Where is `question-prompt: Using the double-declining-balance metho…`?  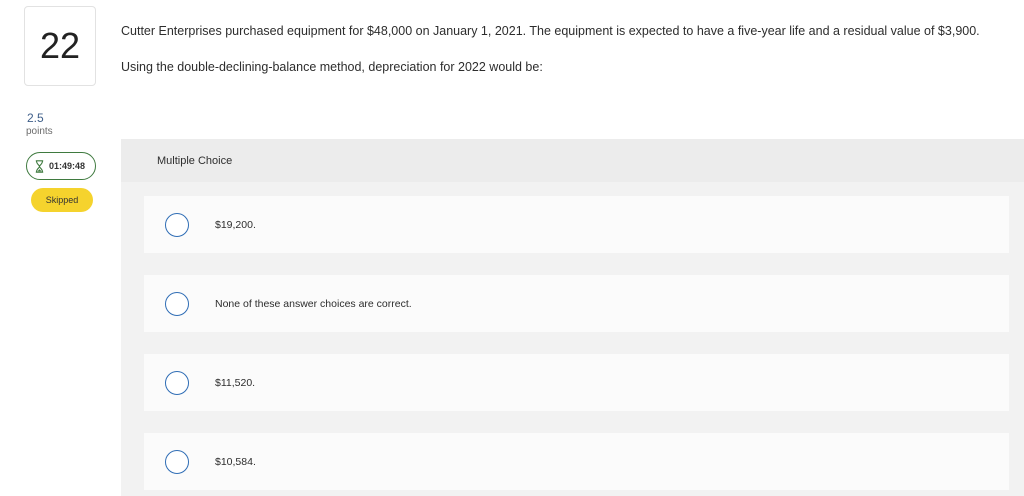
question-prompt: Using the double-declining-balance metho… is located at coordinates (332, 67).